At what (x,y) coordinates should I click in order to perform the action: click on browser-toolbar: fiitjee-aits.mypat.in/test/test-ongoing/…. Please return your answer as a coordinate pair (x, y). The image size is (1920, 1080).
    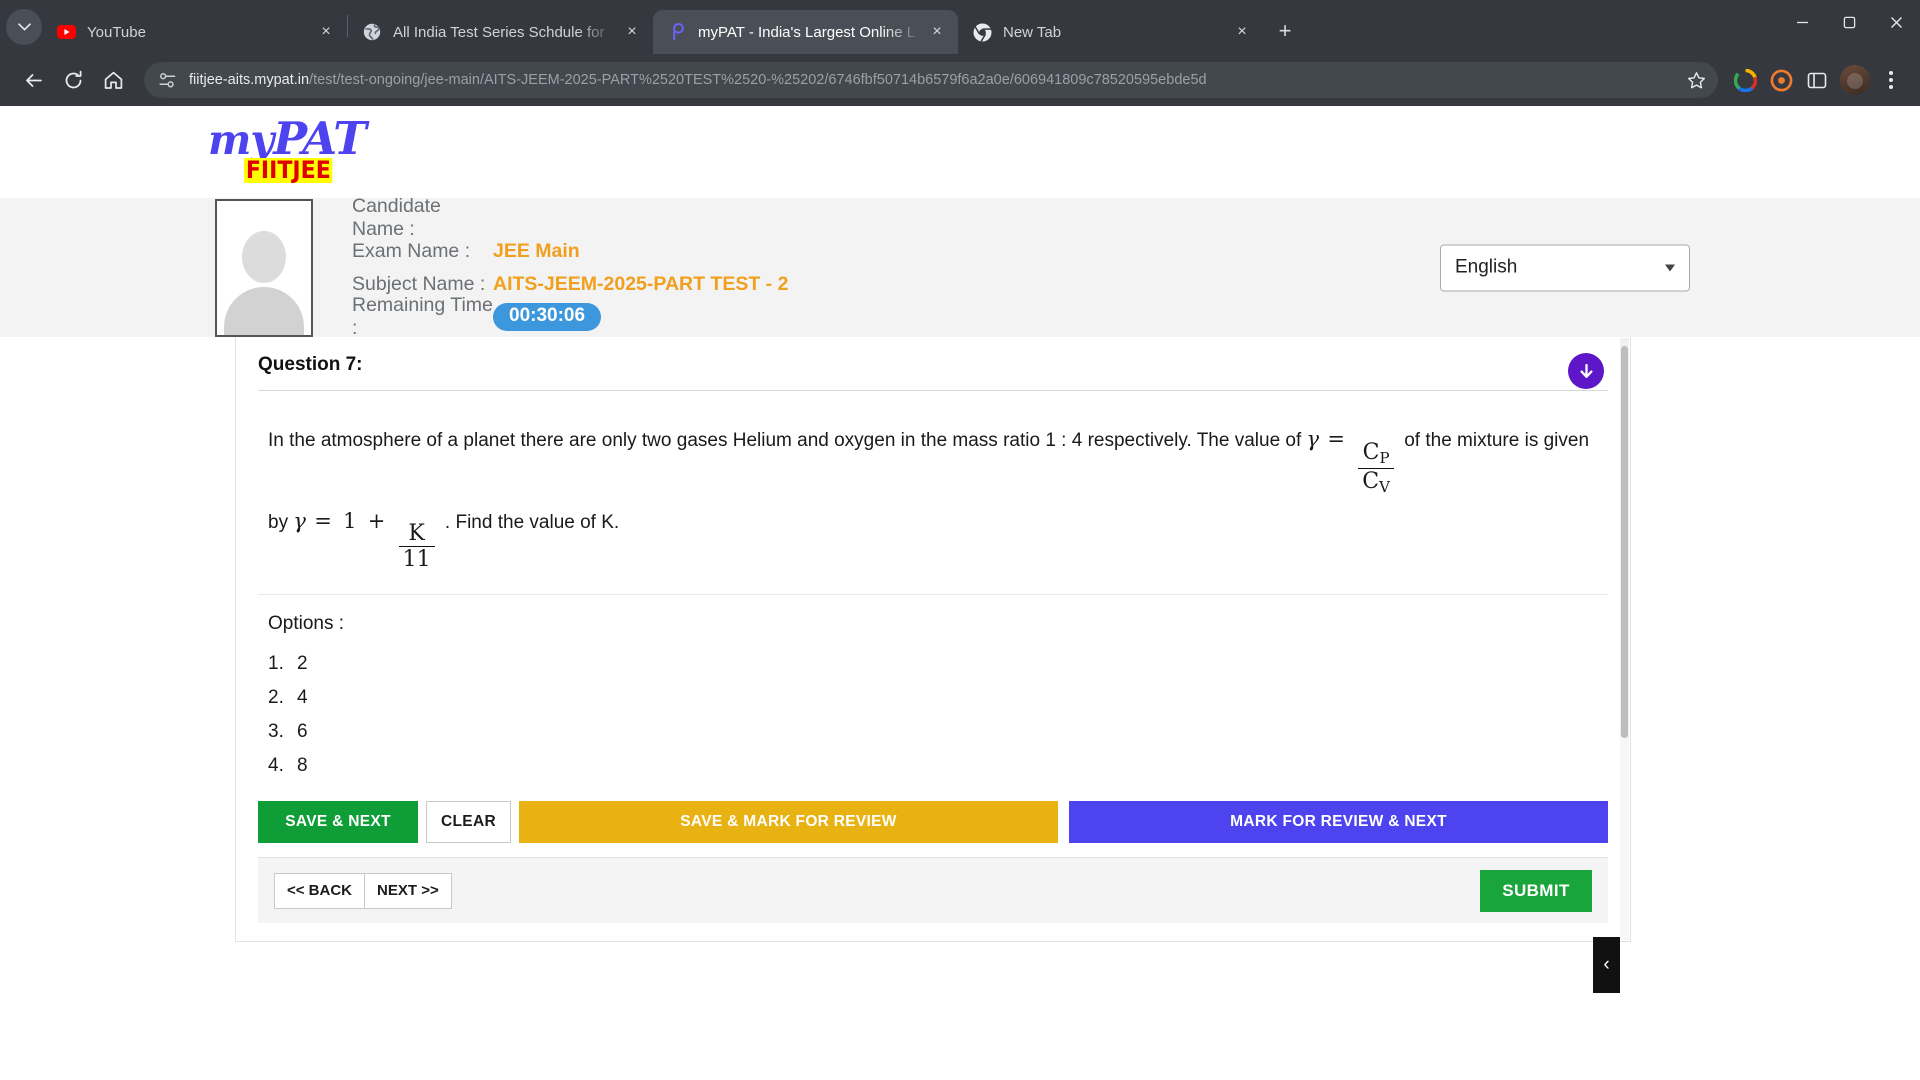
    Looking at the image, I should click on (960, 80).